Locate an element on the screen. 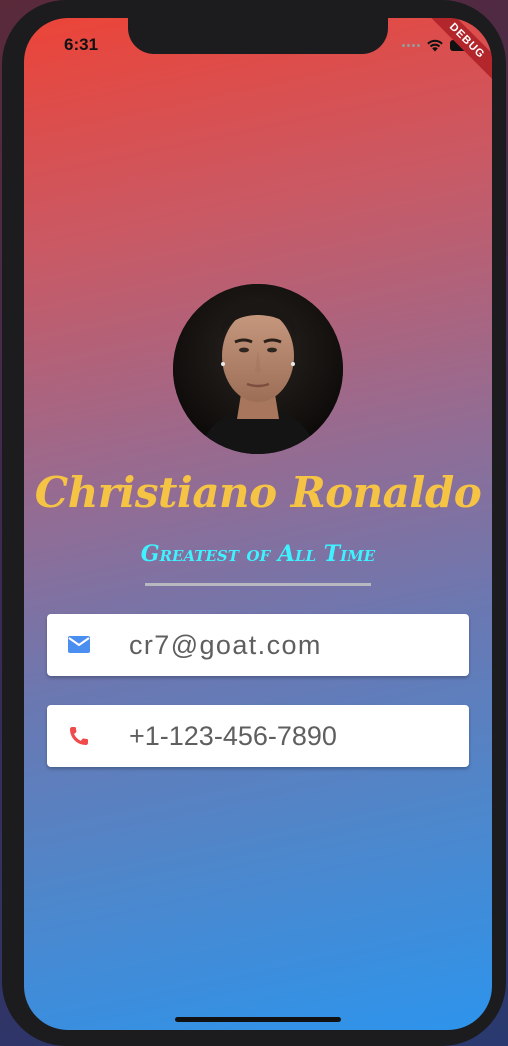 The height and width of the screenshot is (1046, 508). avatar-photo is located at coordinates (258, 369).